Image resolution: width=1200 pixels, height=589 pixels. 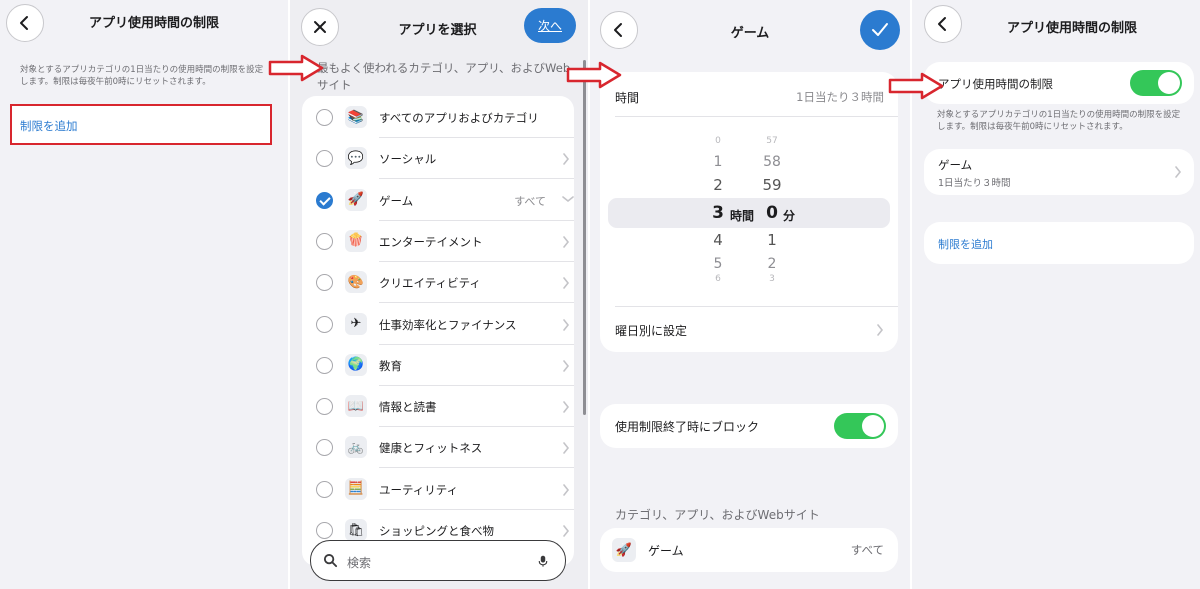 What do you see at coordinates (718, 162) in the screenshot?
I see `picker-hour: 1` at bounding box center [718, 162].